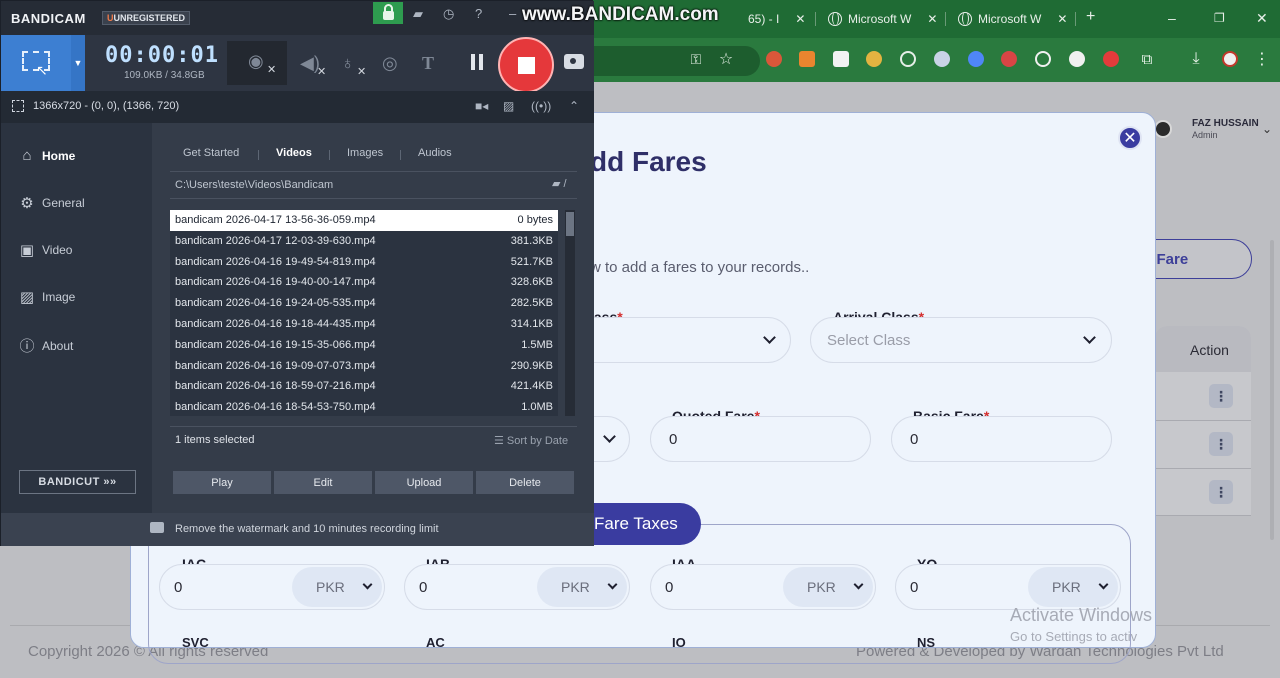 This screenshot has width=1280, height=678. Describe the element at coordinates (961, 340) in the screenshot. I see `arrival-class-select: Select Class` at that location.